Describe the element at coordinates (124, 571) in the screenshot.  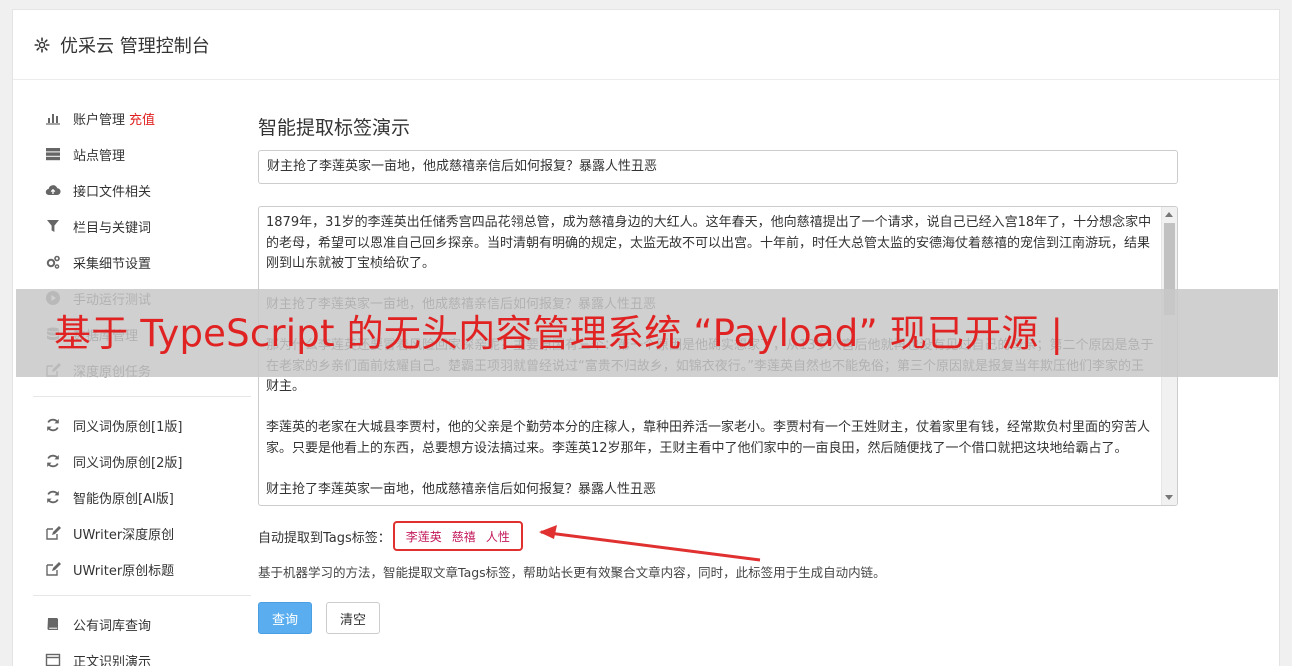
I see `sidebar-item-label: UWriter原创标题` at that location.